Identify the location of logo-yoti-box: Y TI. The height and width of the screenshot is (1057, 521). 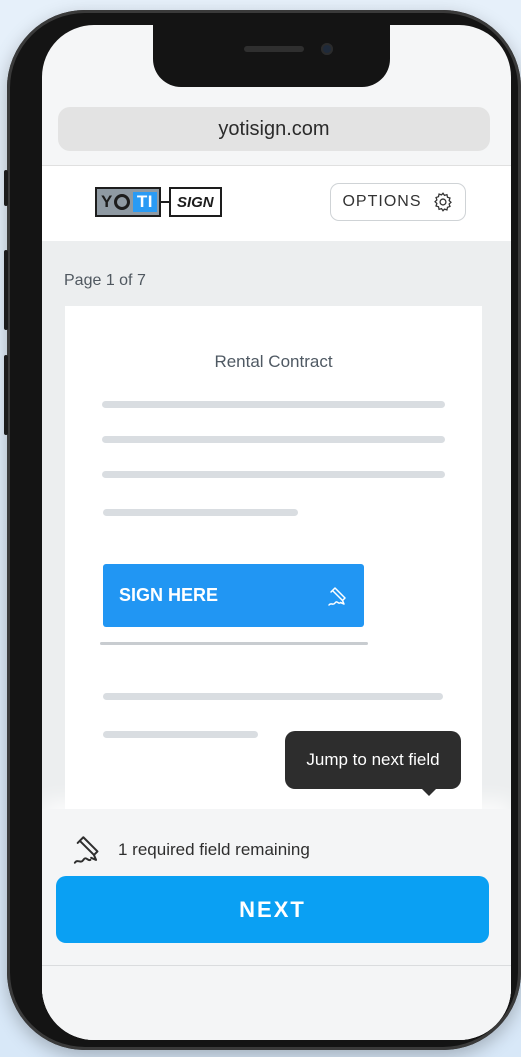
(128, 202).